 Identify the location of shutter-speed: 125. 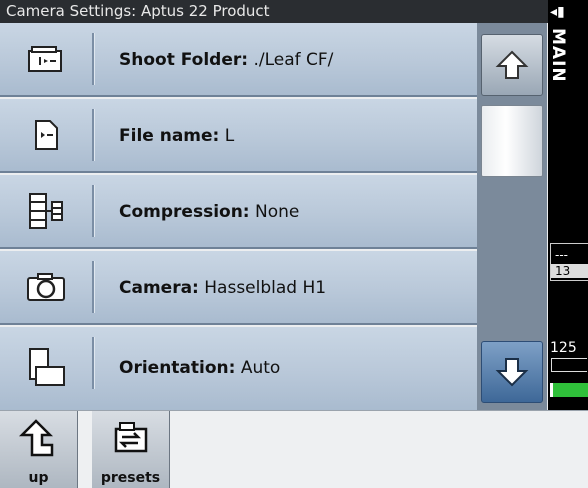
(563, 348).